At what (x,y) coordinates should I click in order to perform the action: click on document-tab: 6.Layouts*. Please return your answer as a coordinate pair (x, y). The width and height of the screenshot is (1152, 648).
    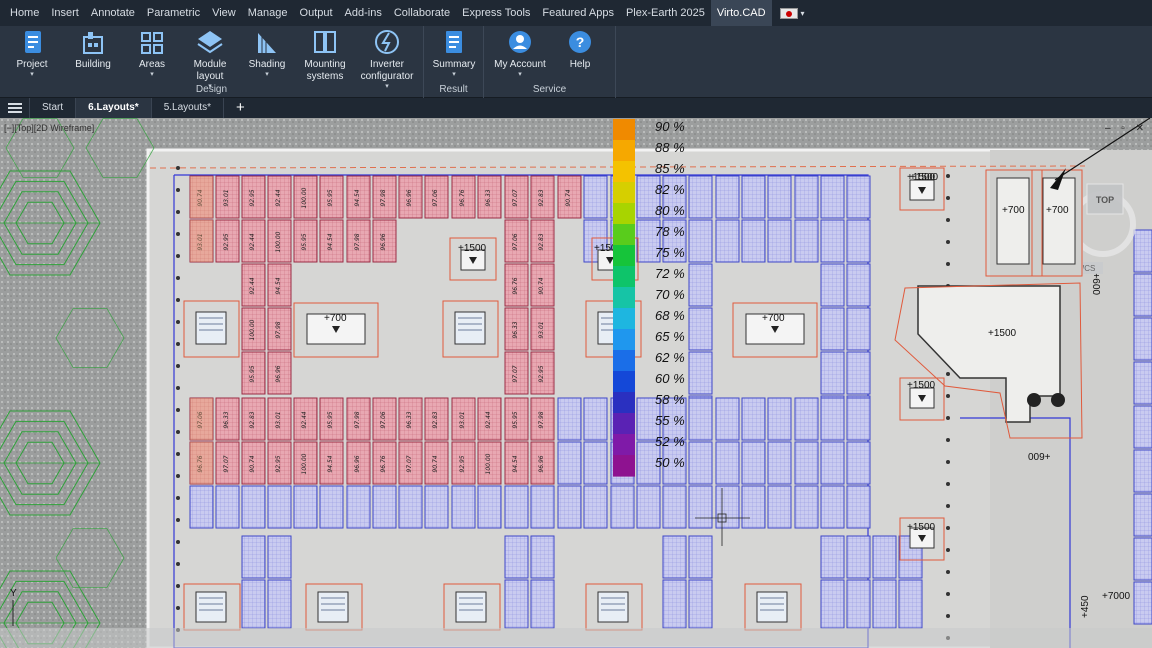
    Looking at the image, I should click on (114, 108).